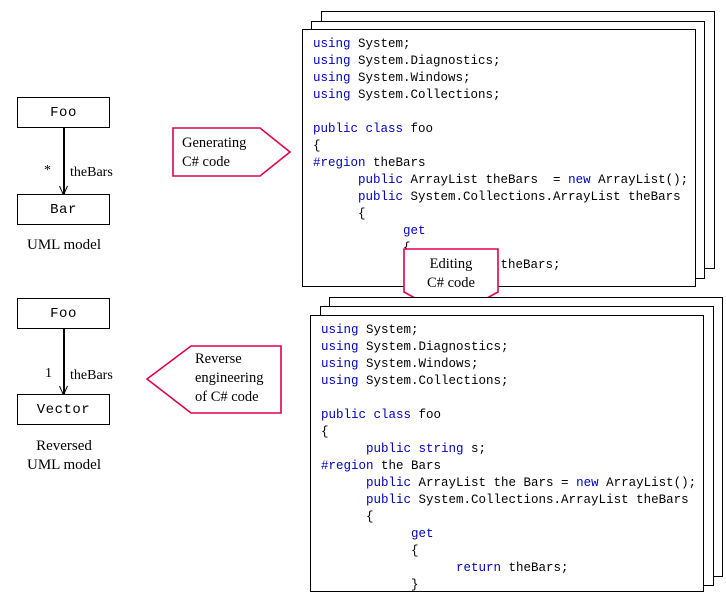 This screenshot has height=601, width=726. I want to click on callout-reverse-engineering-csharp-code: Reverse engineering of C# code, so click(213, 380).